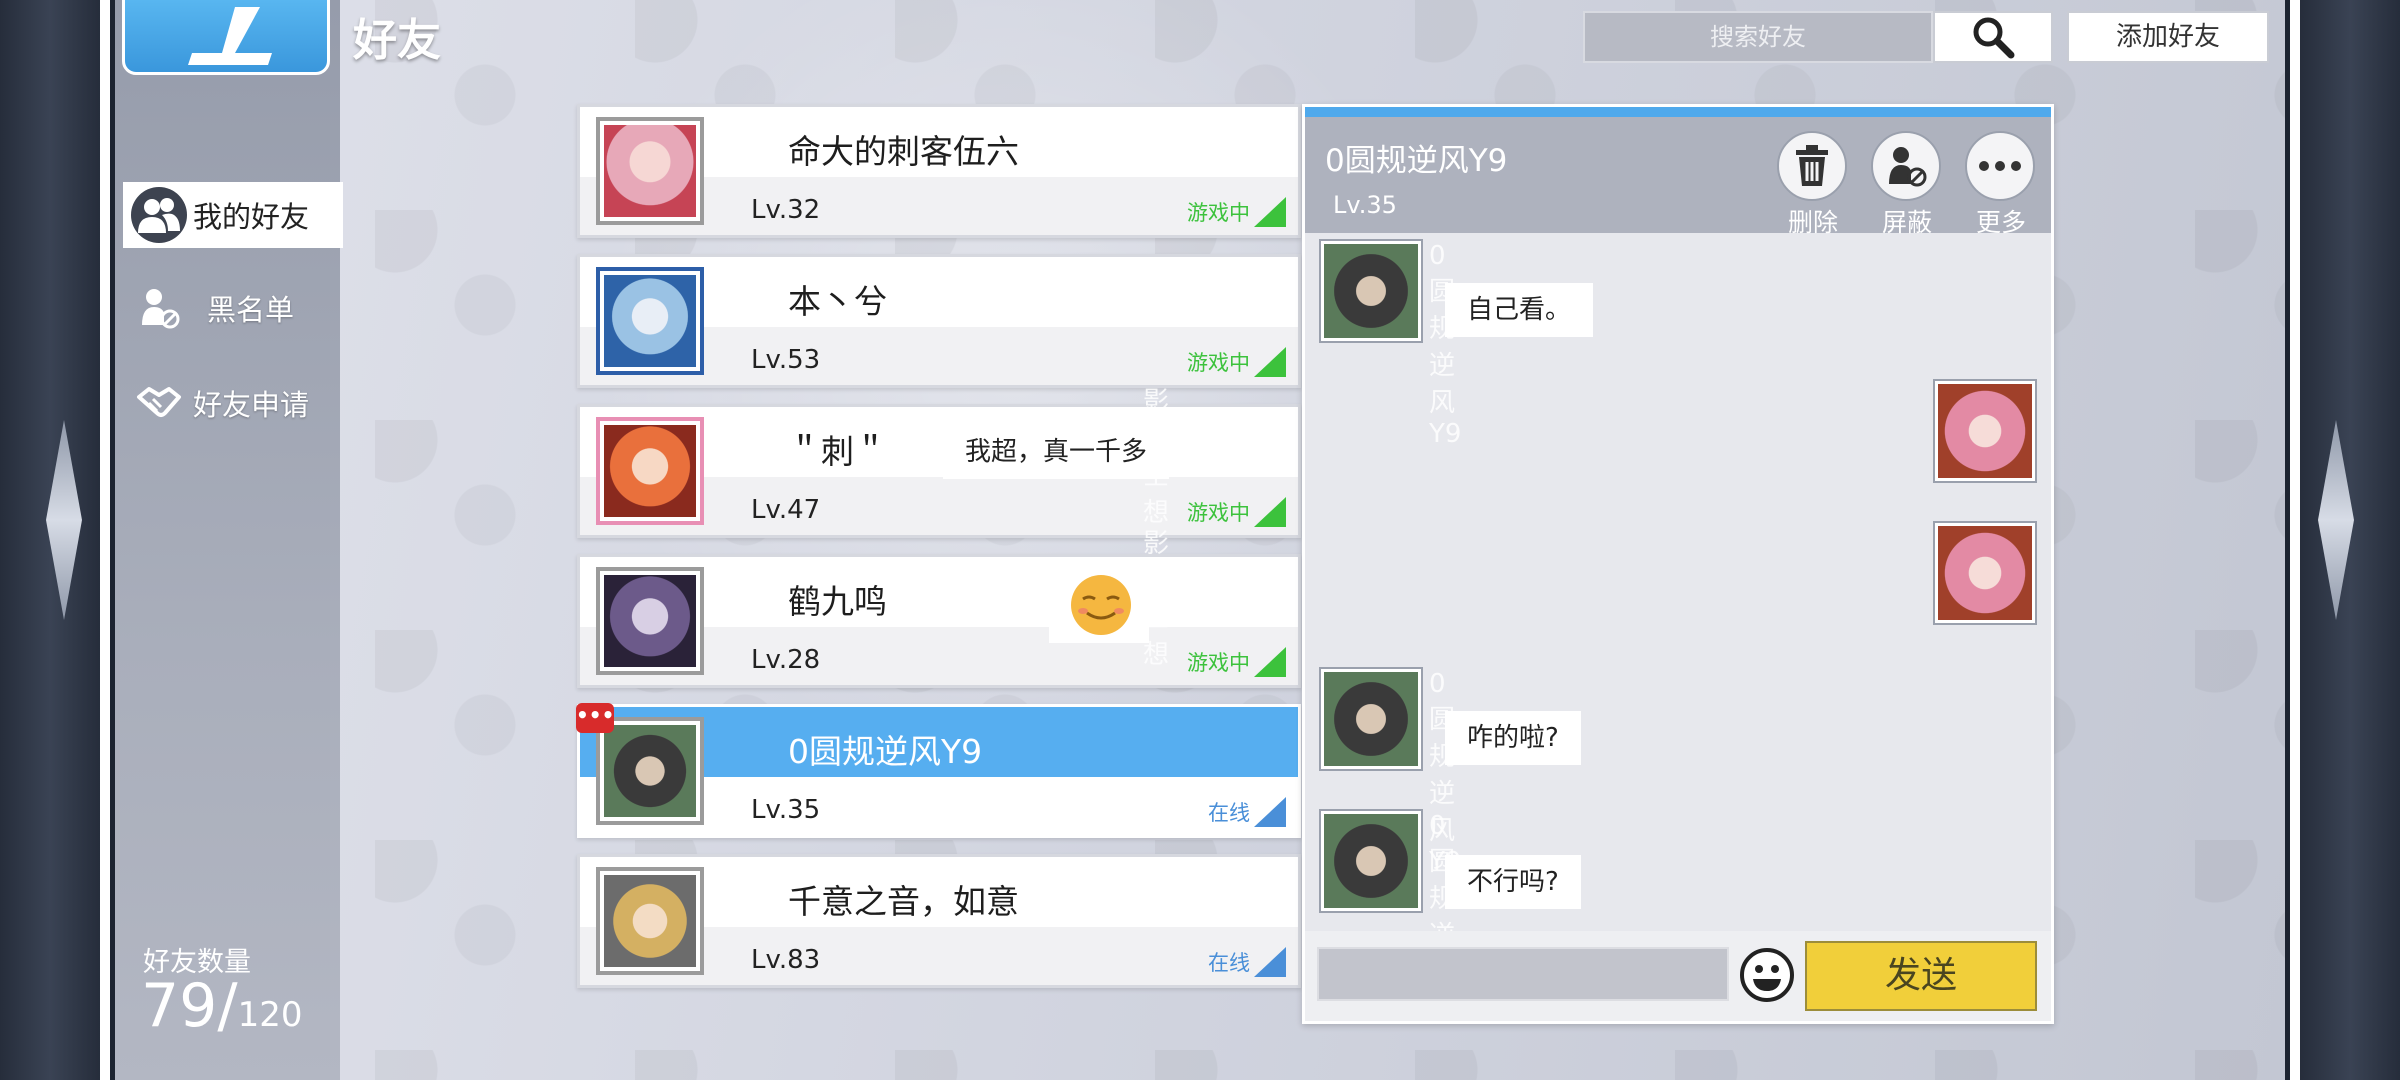  What do you see at coordinates (1445, 345) in the screenshot?
I see `chat-sender: 0圆规逆风Y9` at bounding box center [1445, 345].